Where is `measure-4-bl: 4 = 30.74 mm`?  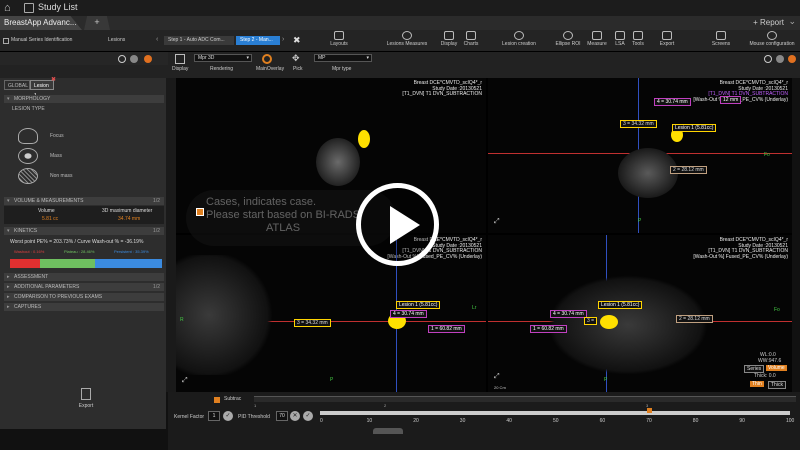
measure-4-bl: 4 = 30.74 mm is located at coordinates (408, 314).